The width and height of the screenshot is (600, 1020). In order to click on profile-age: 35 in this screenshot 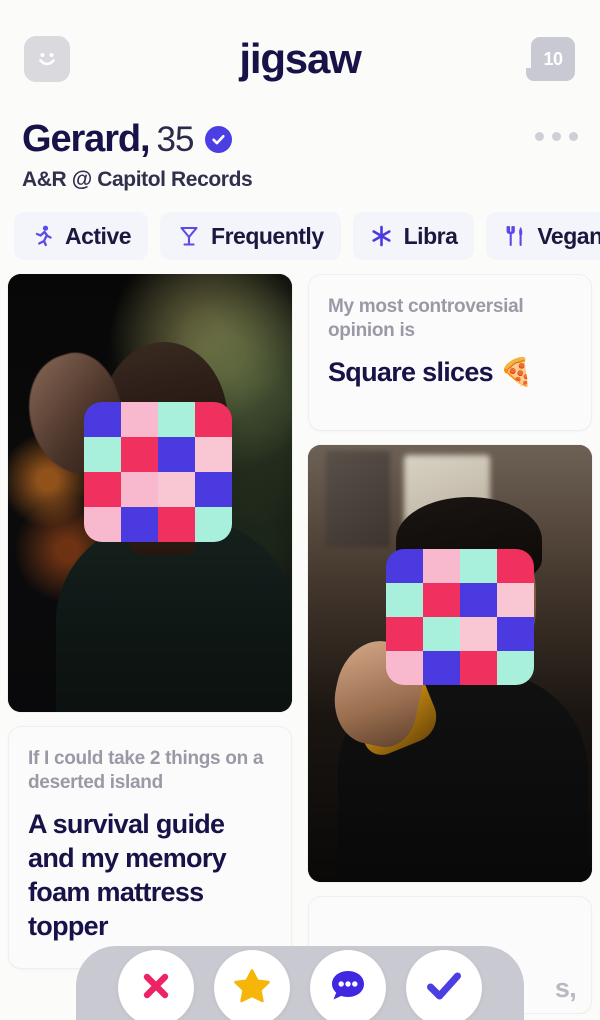, I will do `click(175, 139)`.